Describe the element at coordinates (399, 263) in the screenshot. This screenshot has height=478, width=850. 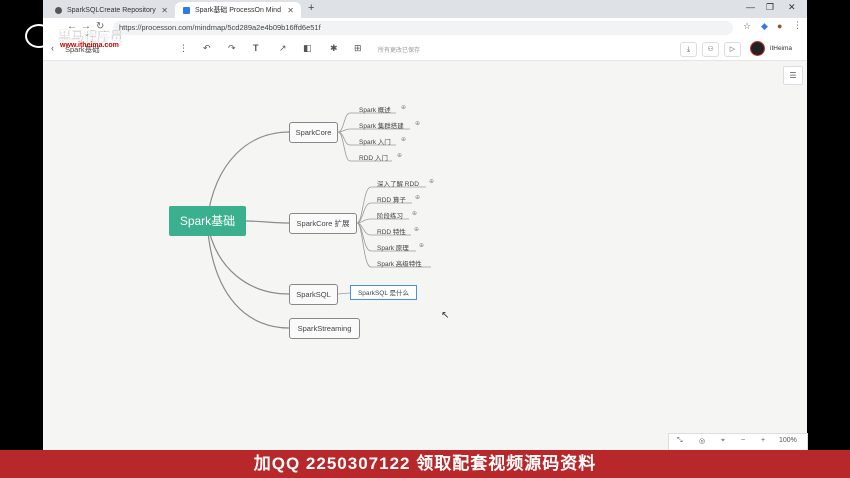
I see `leaf-node: Spark 高级特性` at that location.